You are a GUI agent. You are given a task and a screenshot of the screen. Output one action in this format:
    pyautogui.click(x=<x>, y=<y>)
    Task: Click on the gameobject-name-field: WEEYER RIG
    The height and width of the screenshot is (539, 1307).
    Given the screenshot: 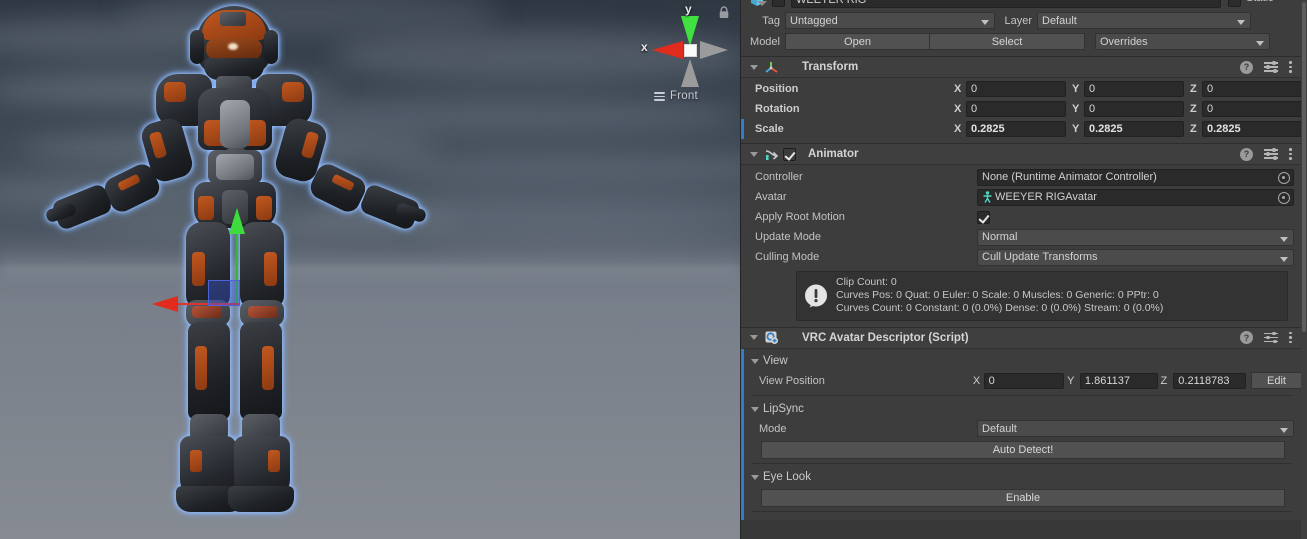 What is the action you would take?
    pyautogui.click(x=1006, y=4)
    